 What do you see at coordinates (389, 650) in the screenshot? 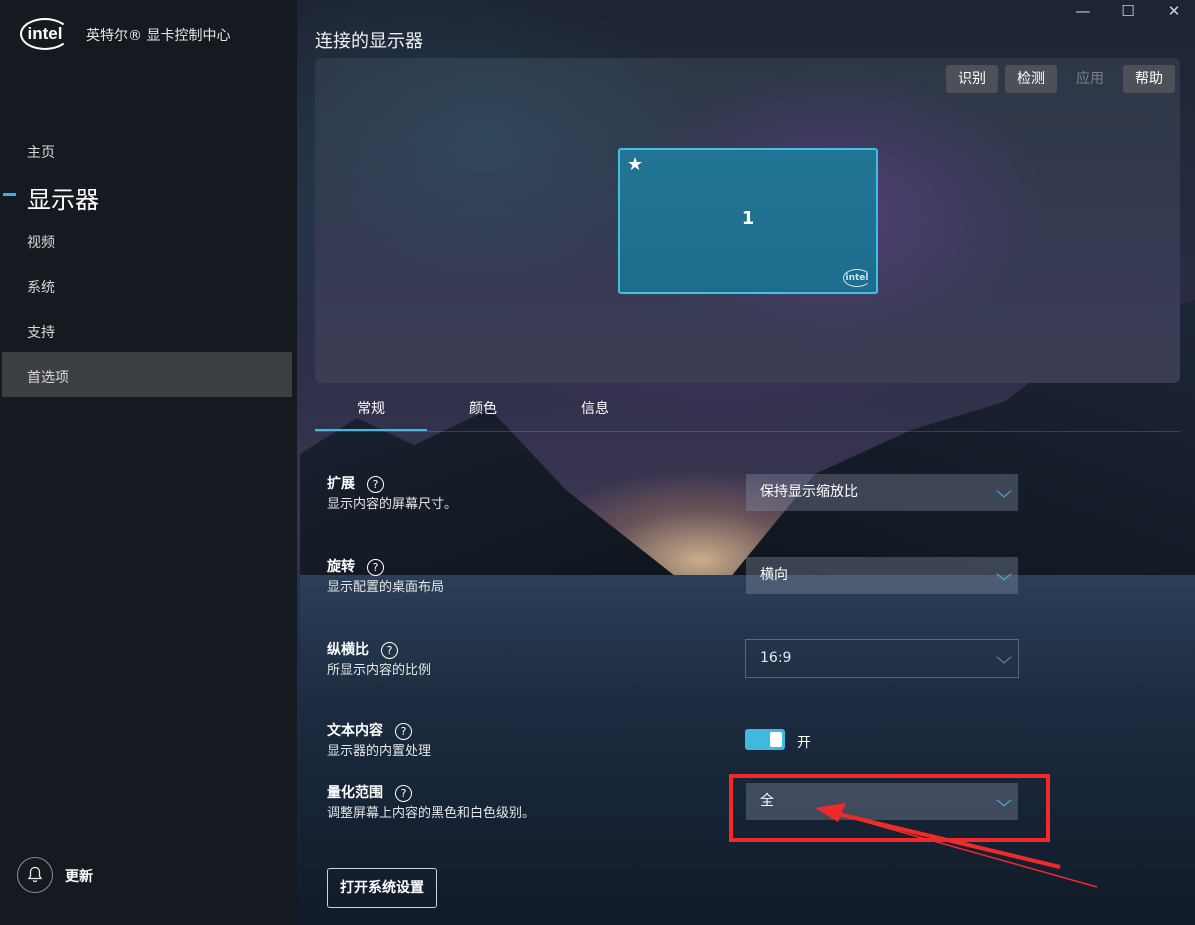
I see `aspect-help-icon: ?` at bounding box center [389, 650].